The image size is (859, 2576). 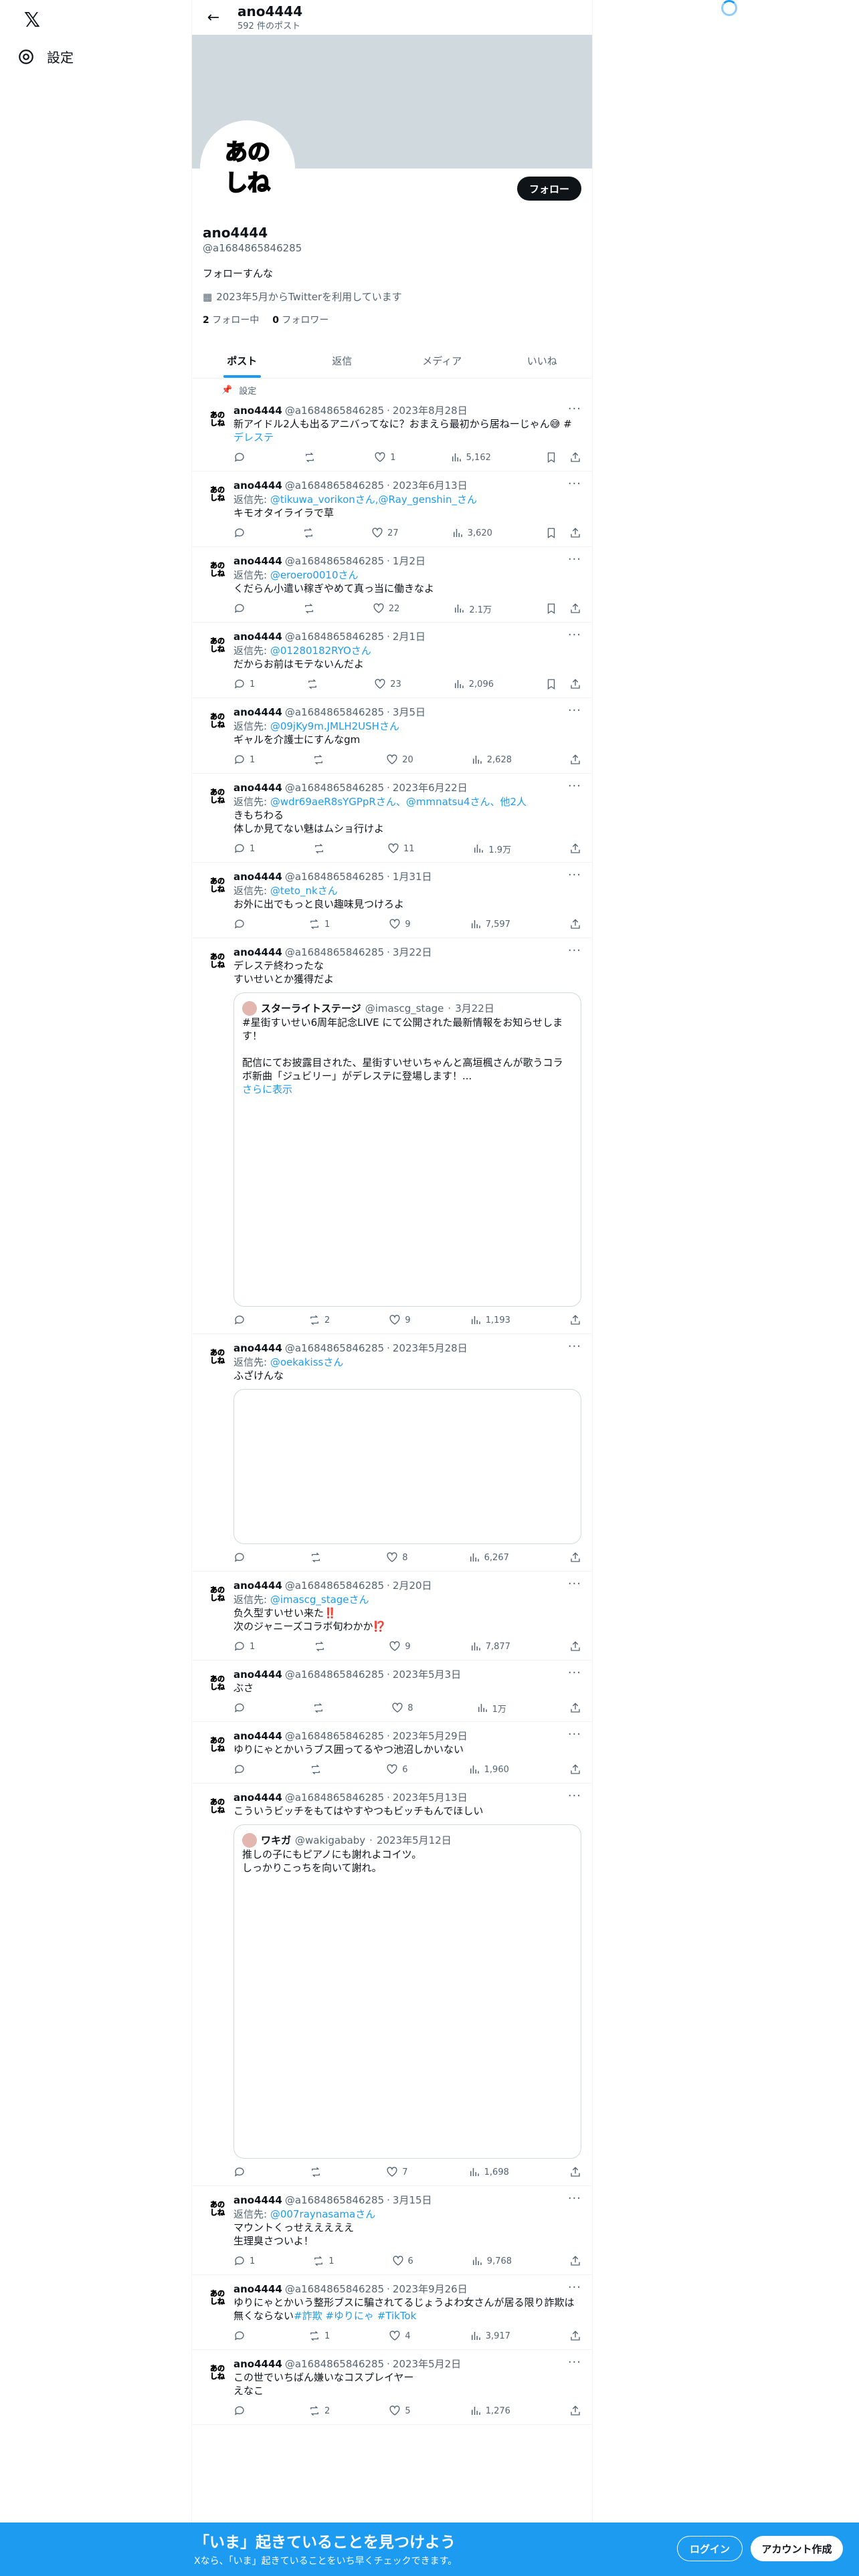 What do you see at coordinates (488, 2172) in the screenshot?
I see `views-button: 1,698` at bounding box center [488, 2172].